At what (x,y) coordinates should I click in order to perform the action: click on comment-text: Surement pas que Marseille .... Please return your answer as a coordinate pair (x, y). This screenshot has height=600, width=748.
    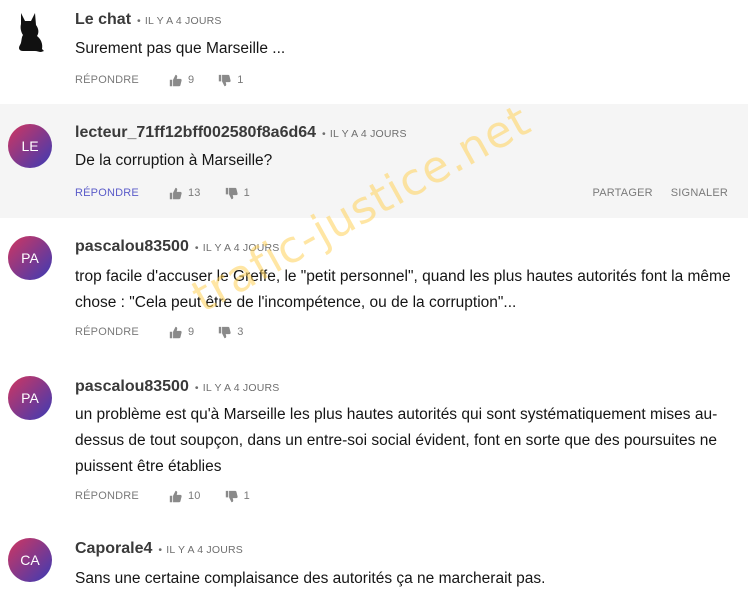
    Looking at the image, I should click on (180, 48).